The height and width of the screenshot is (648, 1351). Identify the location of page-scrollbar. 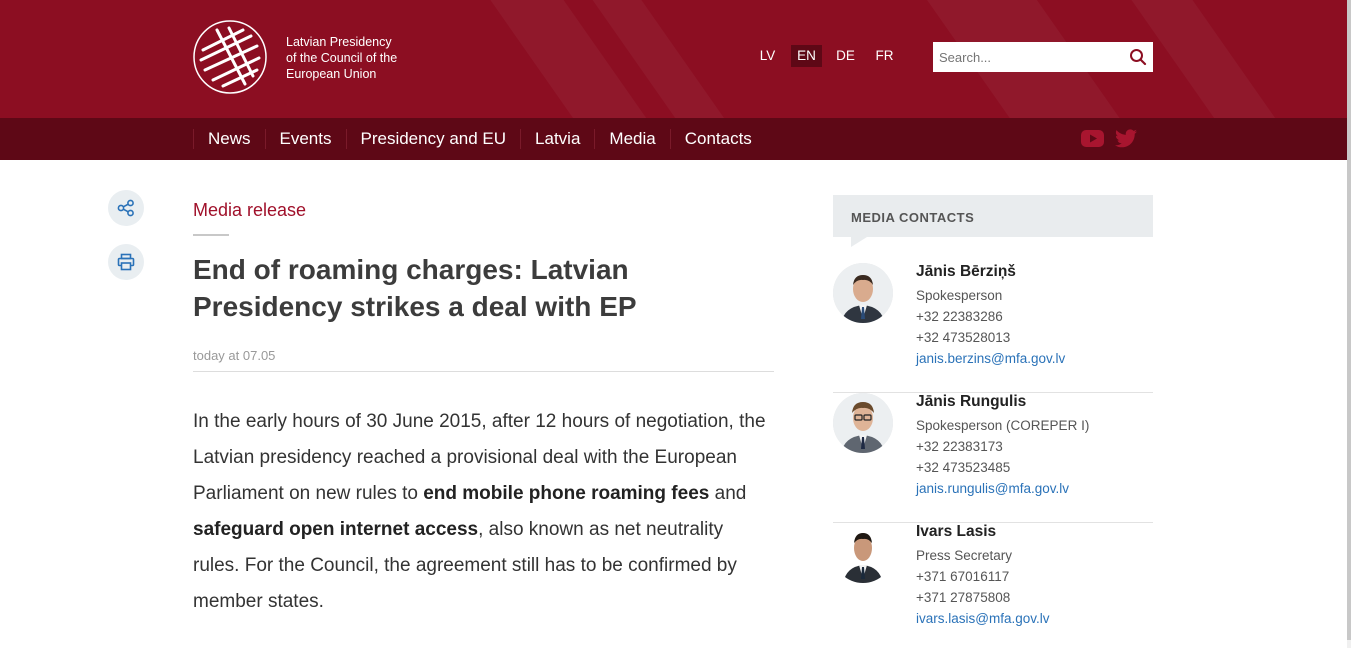
(1349, 324).